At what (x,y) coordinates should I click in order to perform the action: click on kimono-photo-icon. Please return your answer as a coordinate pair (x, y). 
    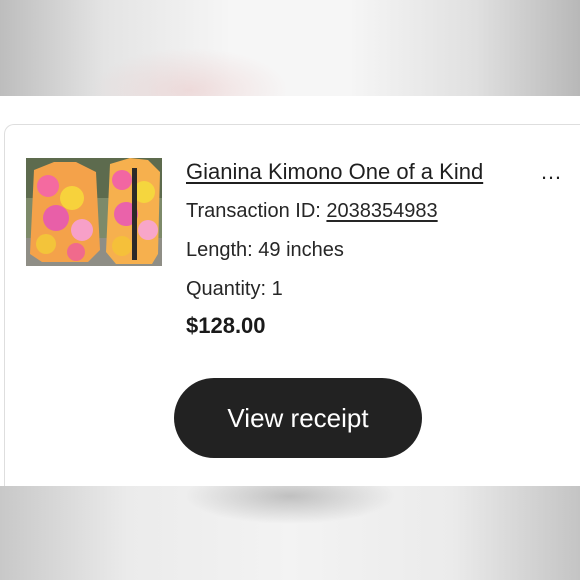
    Looking at the image, I should click on (94, 212).